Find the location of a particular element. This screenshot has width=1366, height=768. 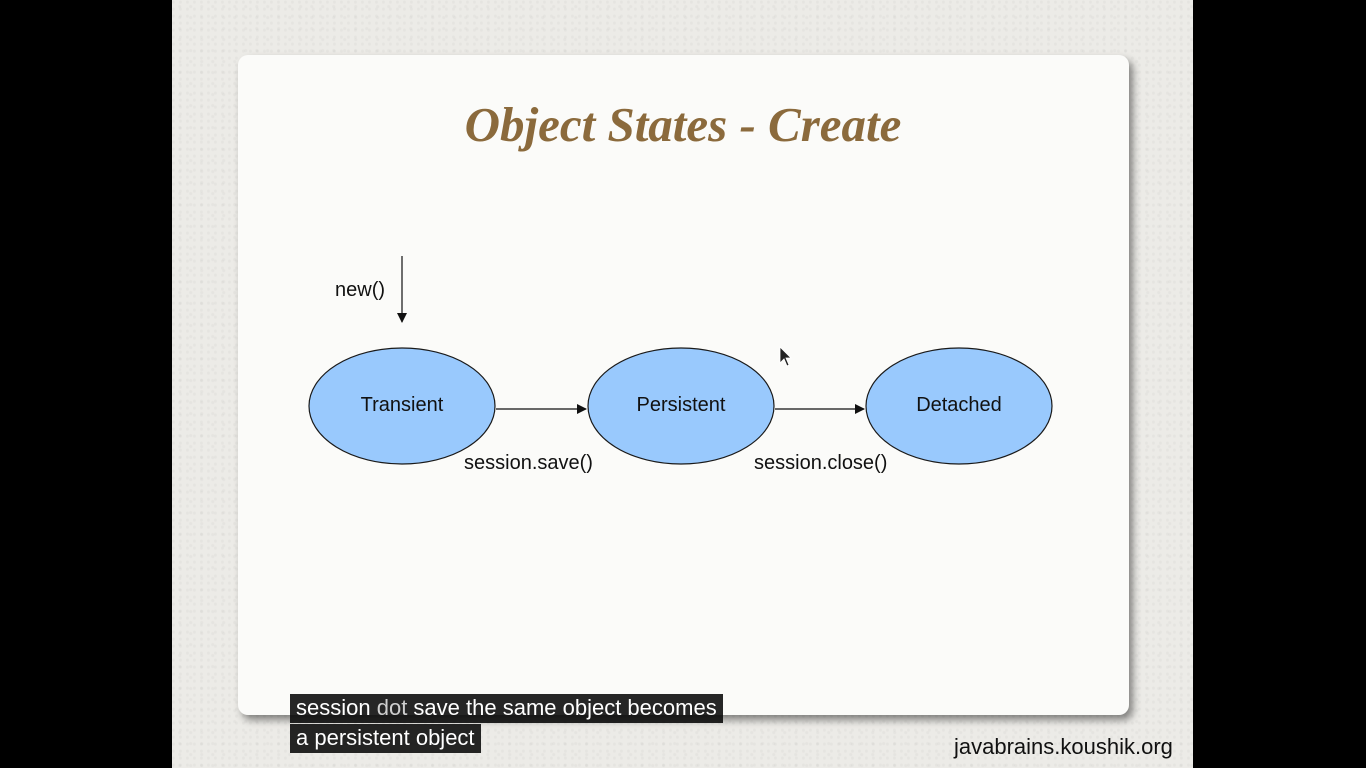

session-close-label: session.close() is located at coordinates (821, 463).